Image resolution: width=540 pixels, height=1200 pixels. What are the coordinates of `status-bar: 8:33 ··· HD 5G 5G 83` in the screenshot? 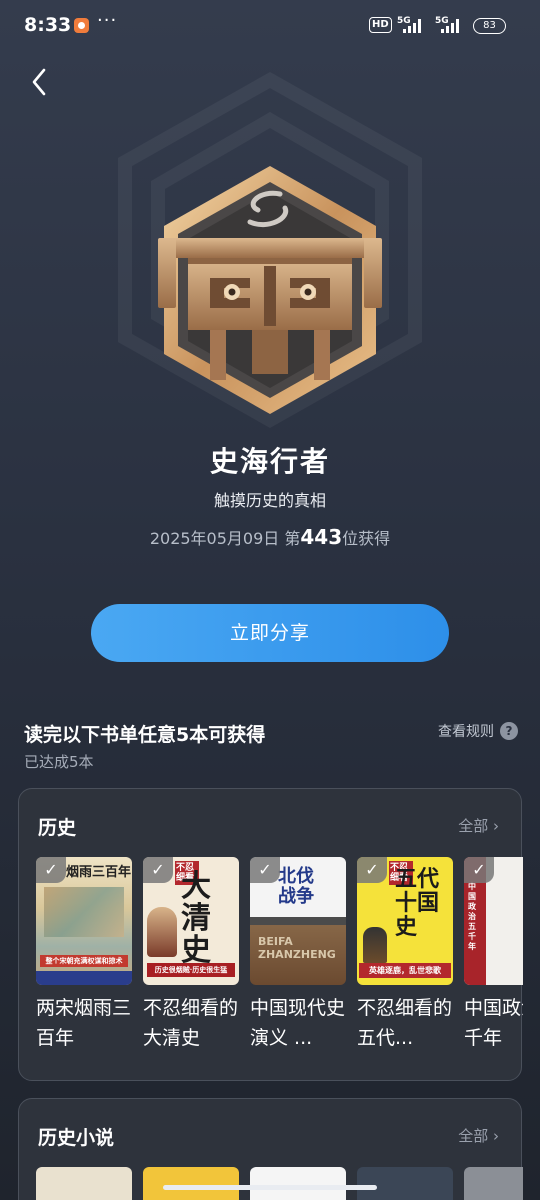 It's located at (270, 26).